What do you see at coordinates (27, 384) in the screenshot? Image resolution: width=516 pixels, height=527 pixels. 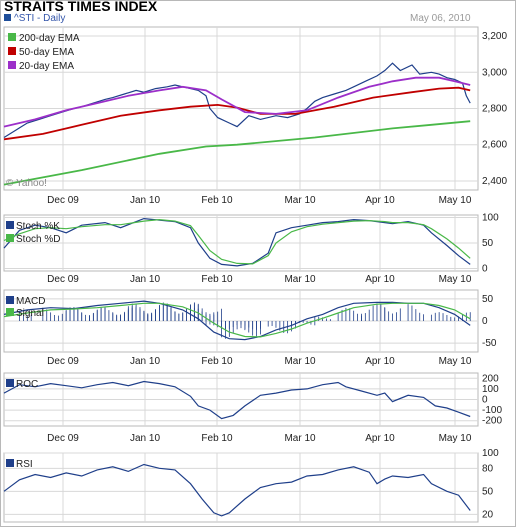 I see `legend-label-roc: ROC` at bounding box center [27, 384].